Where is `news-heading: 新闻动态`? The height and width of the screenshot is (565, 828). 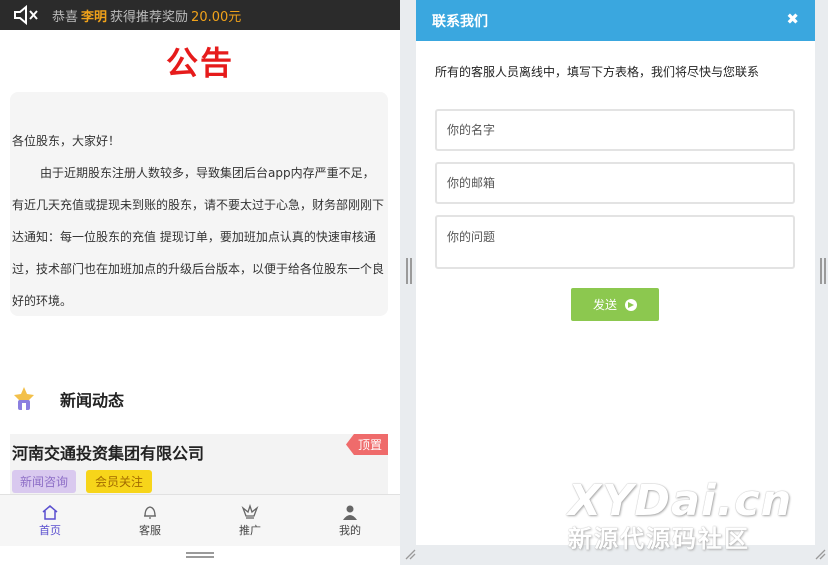 news-heading: 新闻动态 is located at coordinates (92, 400).